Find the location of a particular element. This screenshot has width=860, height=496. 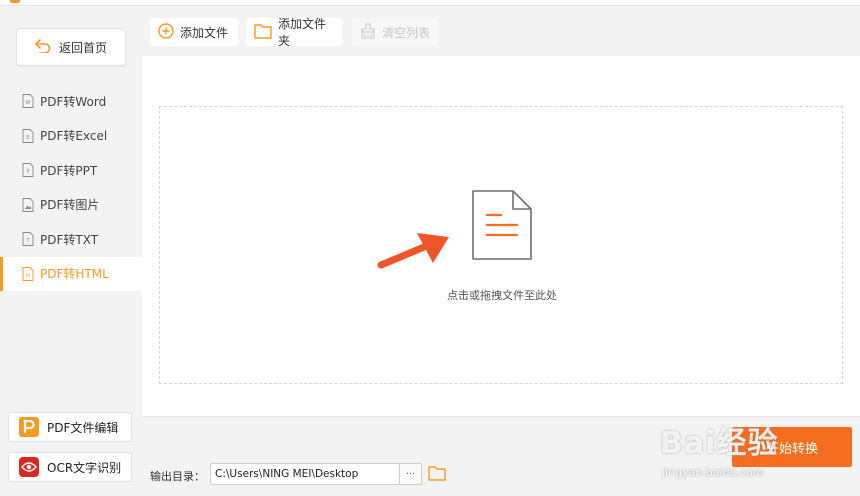

sidebar-item-pdf-to-txt: T PDF转TXT is located at coordinates (71, 239).